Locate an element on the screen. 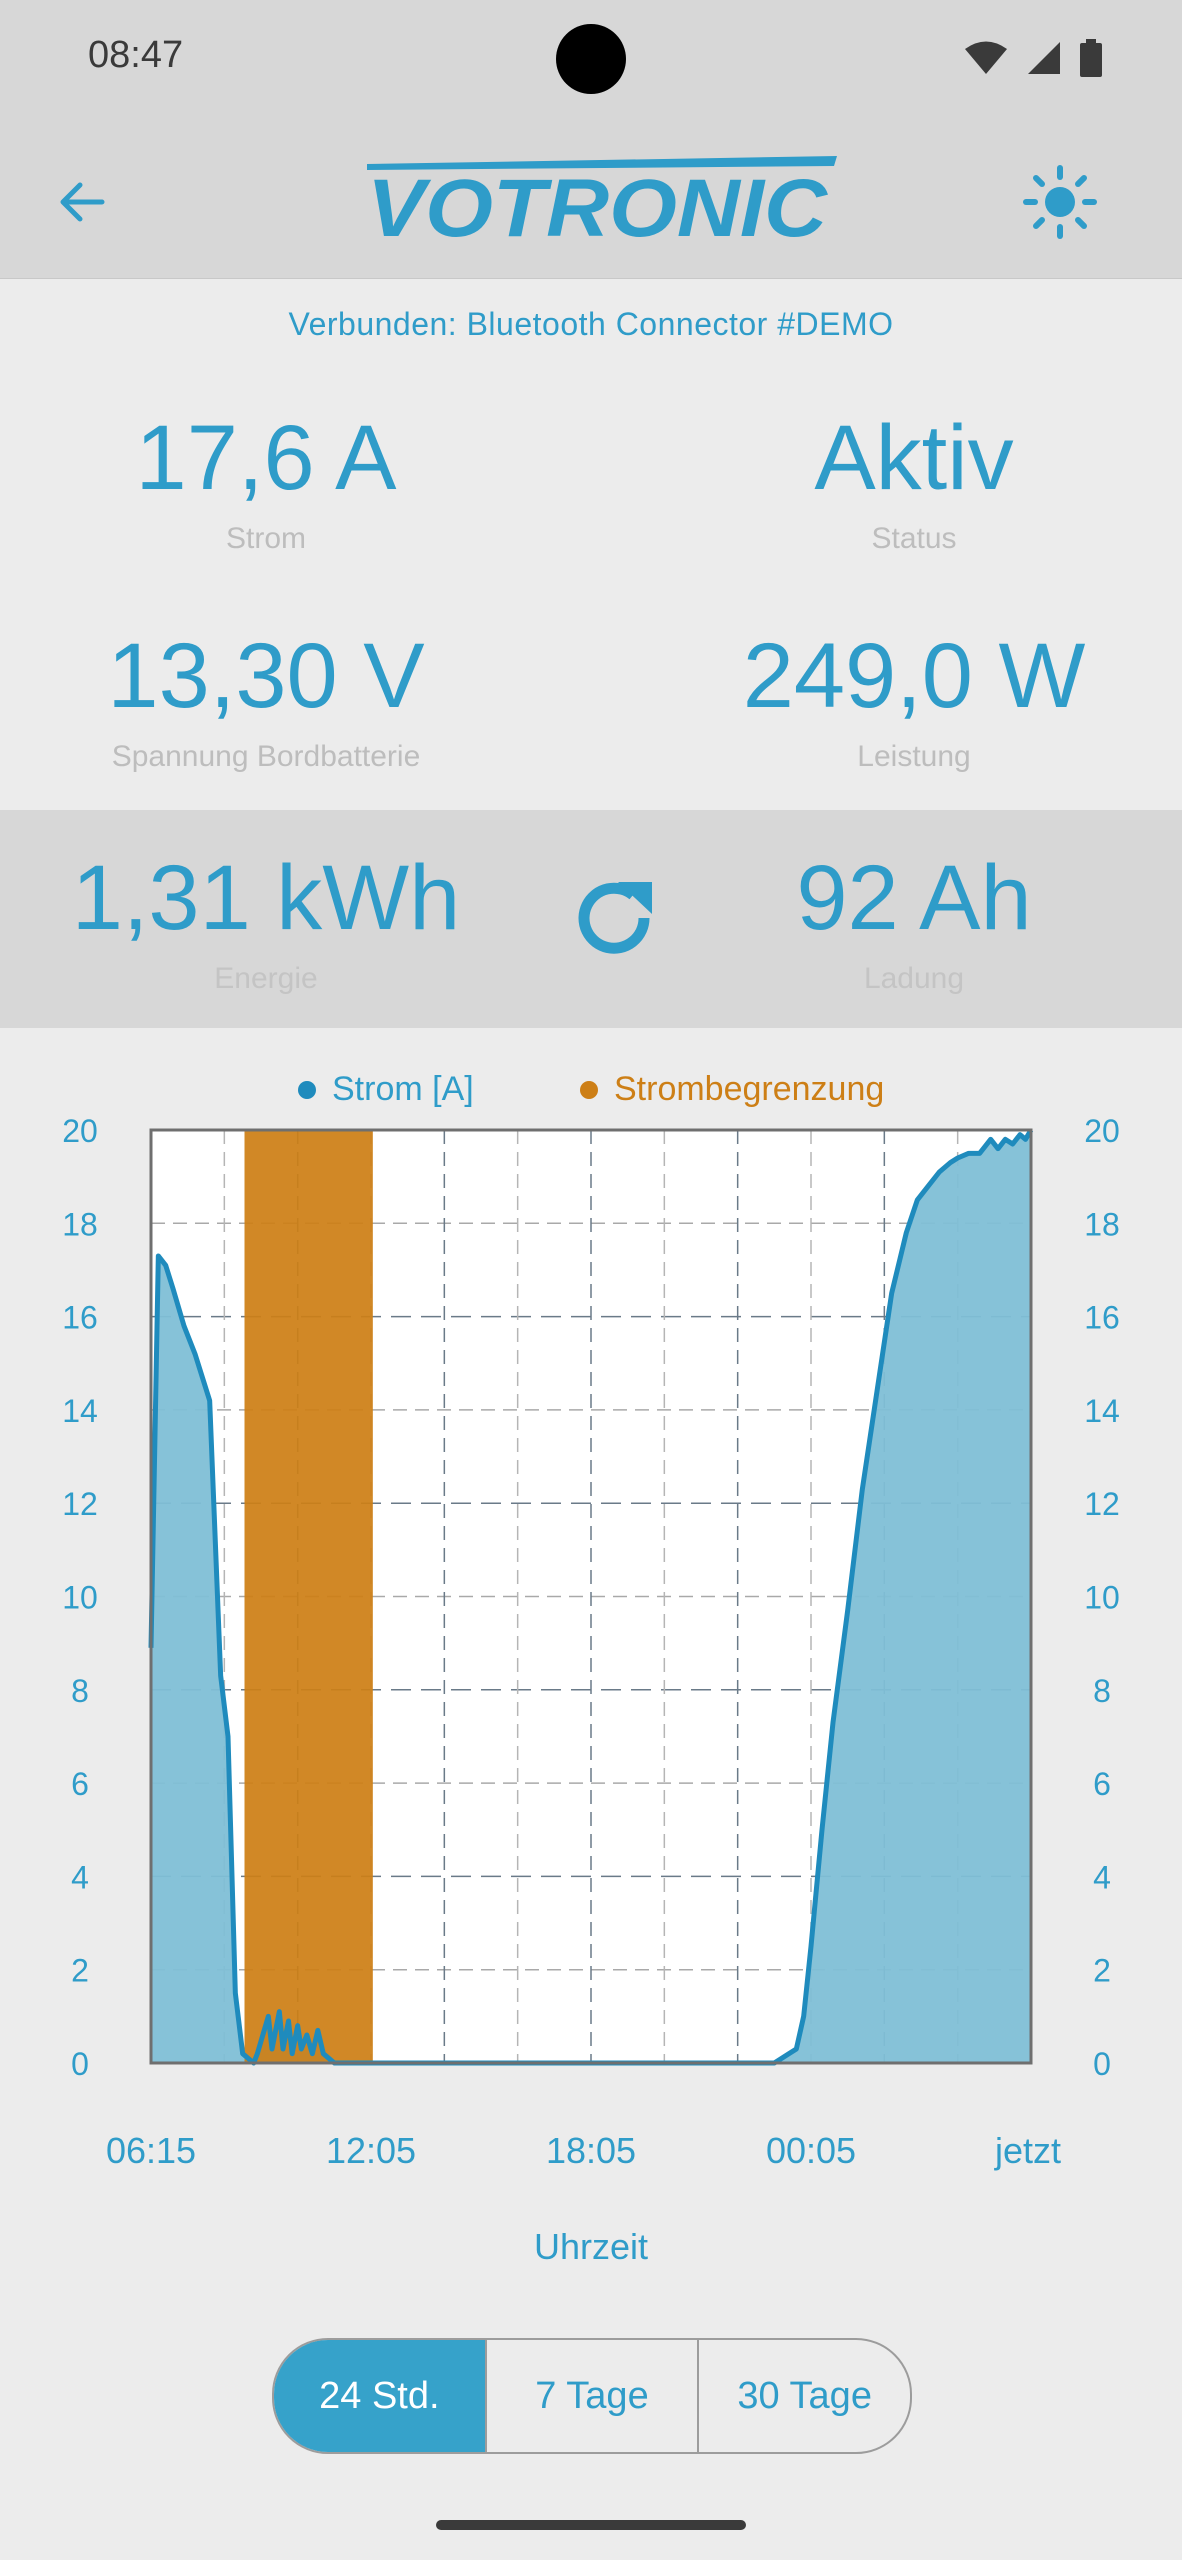 The height and width of the screenshot is (2560, 1182). y-tick-label-left: 0 is located at coordinates (80, 2064).